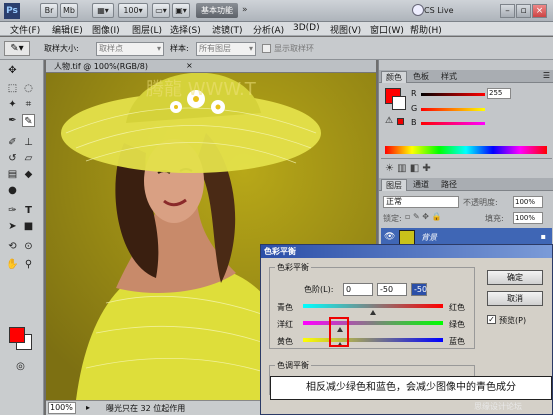  I want to click on sample-layers-select: 所有图层 ▾, so click(226, 49).